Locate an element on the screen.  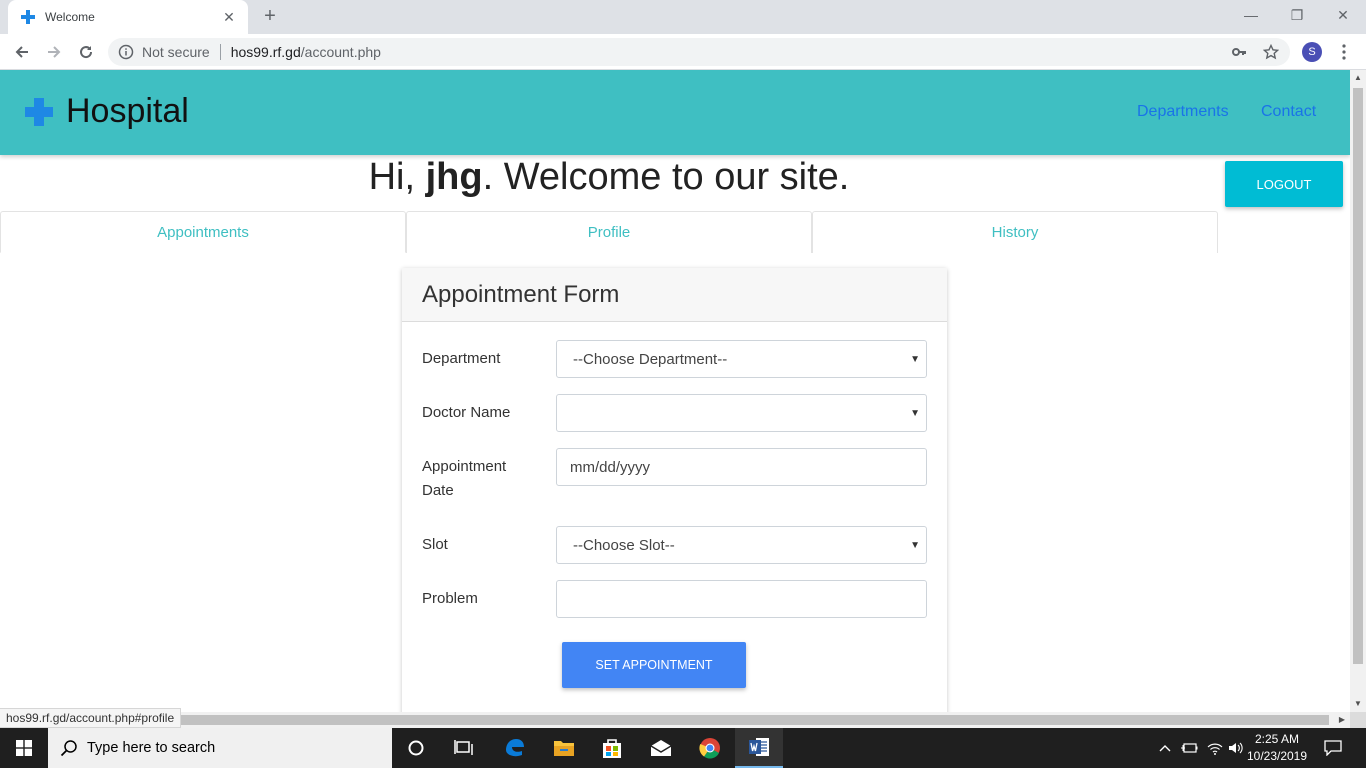
brand: Hospital is located at coordinates (106, 111).